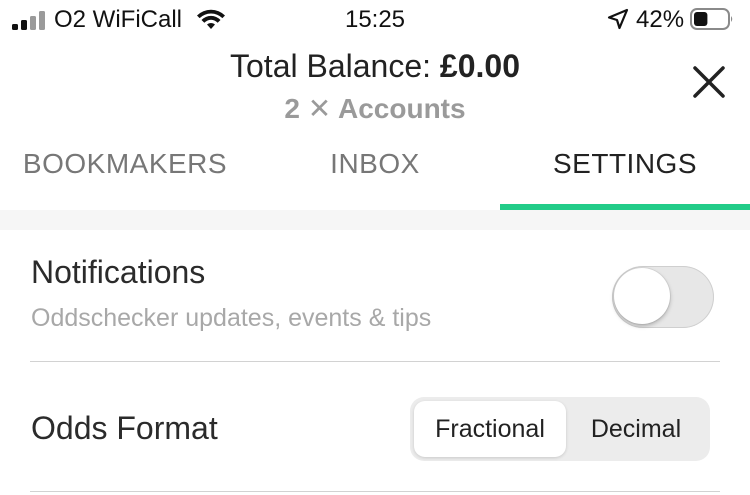 This screenshot has width=750, height=495. What do you see at coordinates (642, 296) in the screenshot?
I see `toggle-knob` at bounding box center [642, 296].